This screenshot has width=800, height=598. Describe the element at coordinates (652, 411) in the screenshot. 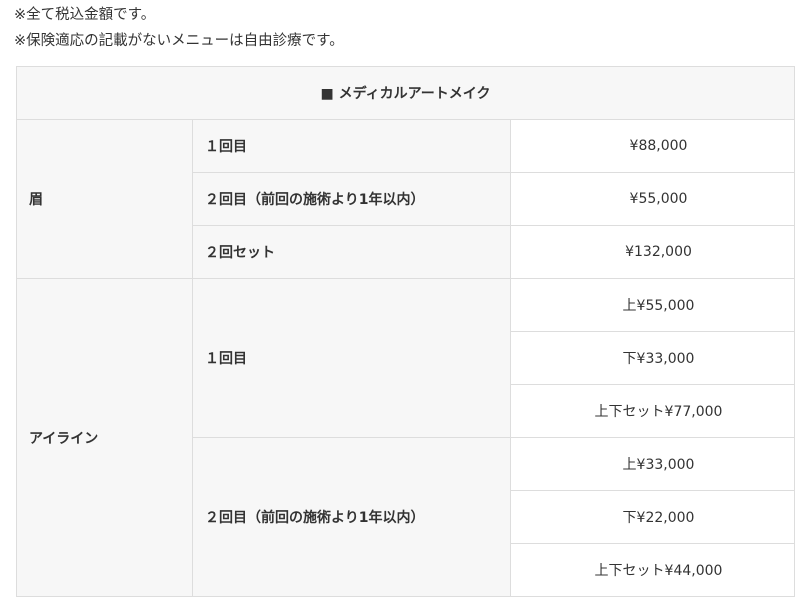

I see `price-value: 上下セット¥77,000` at that location.